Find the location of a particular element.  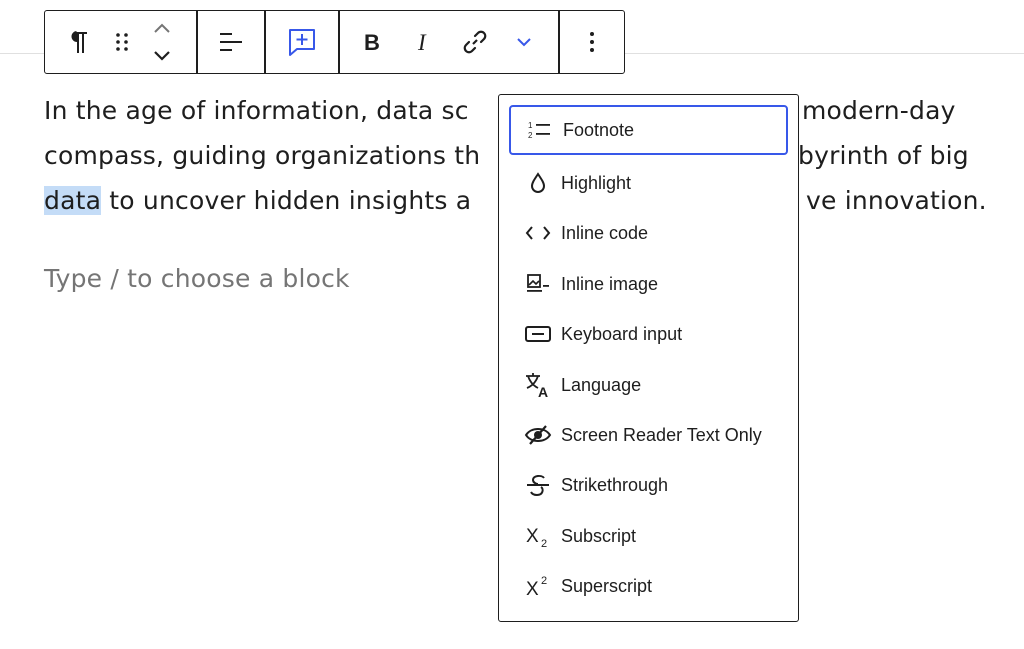

block-placeholder: Type / to choose a block is located at coordinates (197, 278).